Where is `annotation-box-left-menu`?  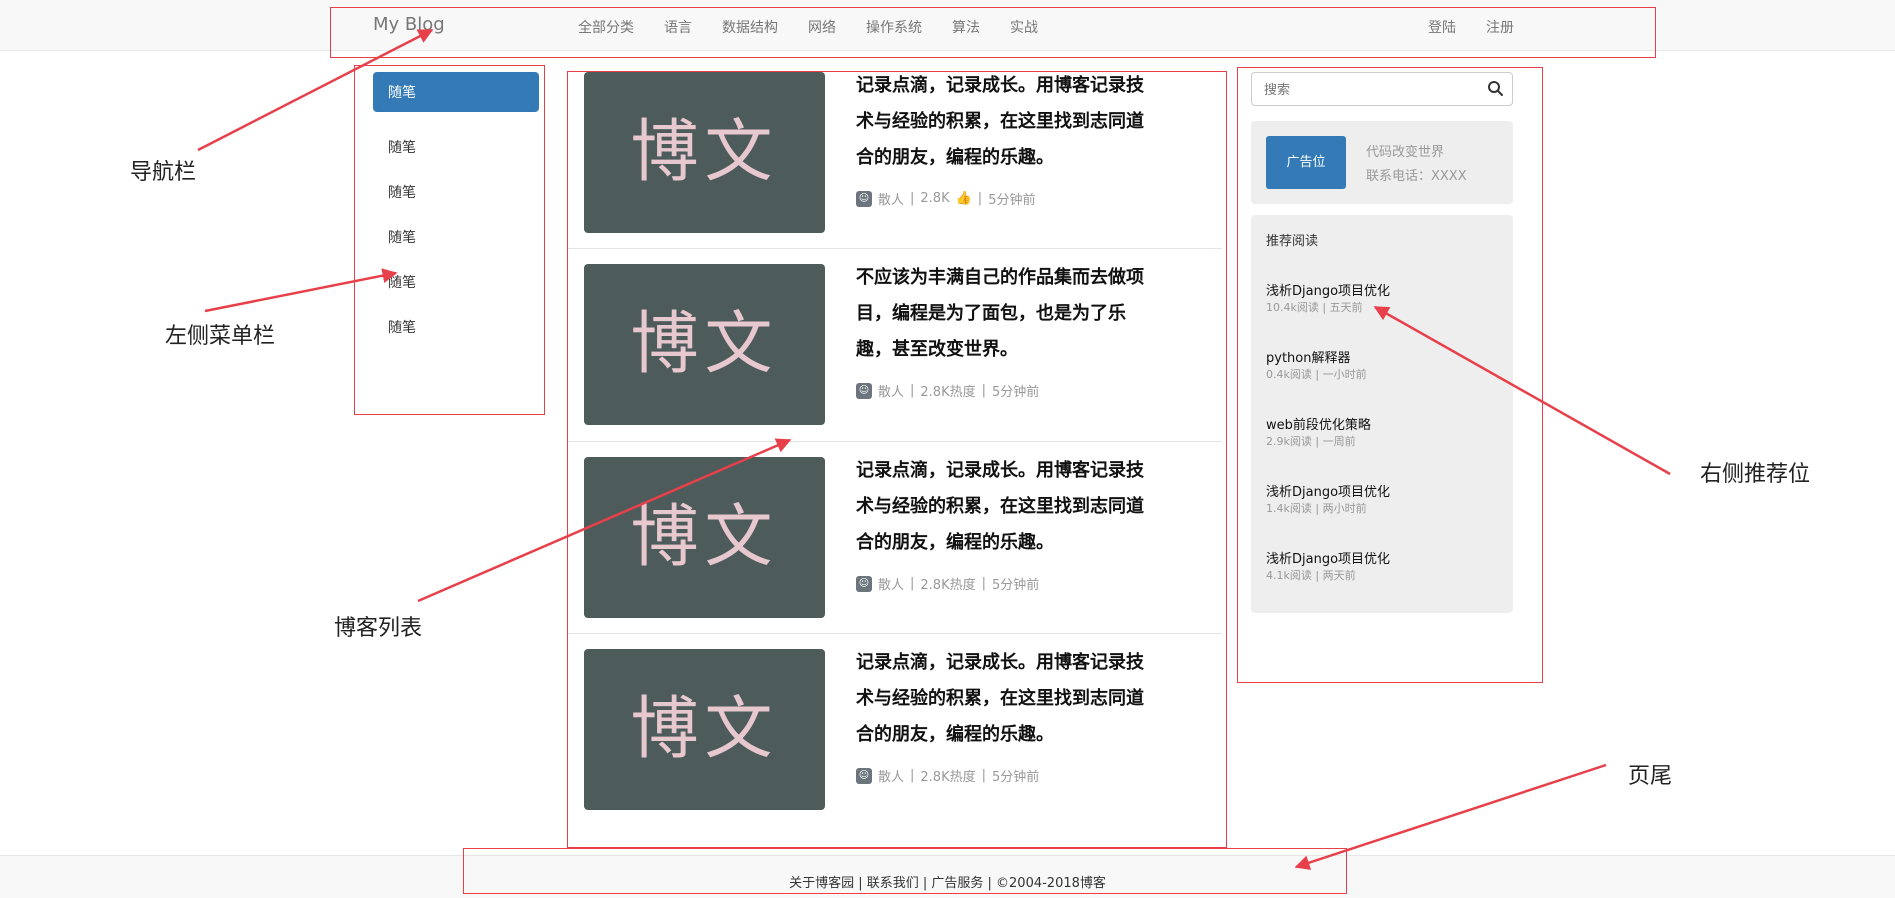
annotation-box-left-menu is located at coordinates (449, 240).